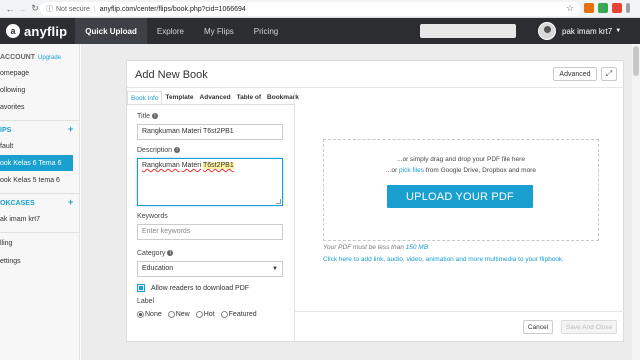 This screenshot has height=360, width=640. I want to click on radio-option-hot: Hot, so click(205, 314).